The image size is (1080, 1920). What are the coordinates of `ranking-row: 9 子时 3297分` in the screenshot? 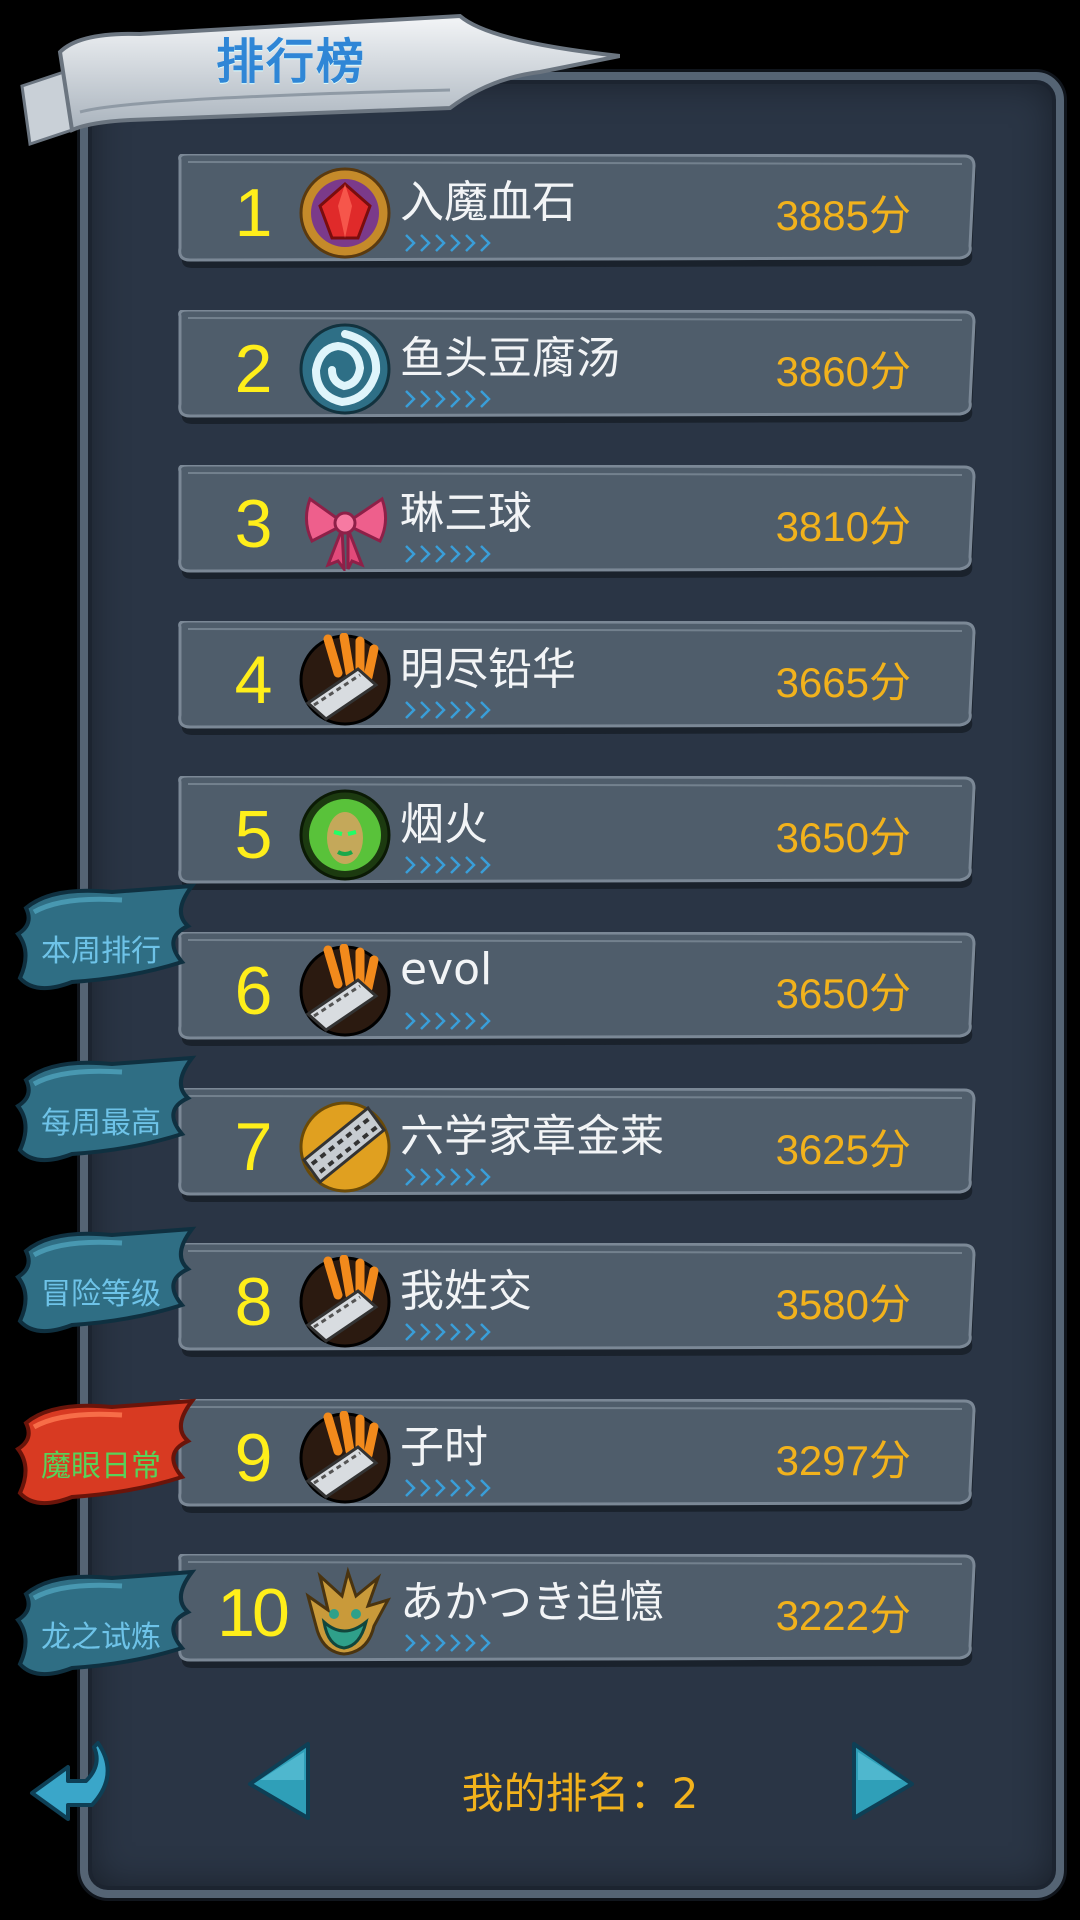 It's located at (578, 1457).